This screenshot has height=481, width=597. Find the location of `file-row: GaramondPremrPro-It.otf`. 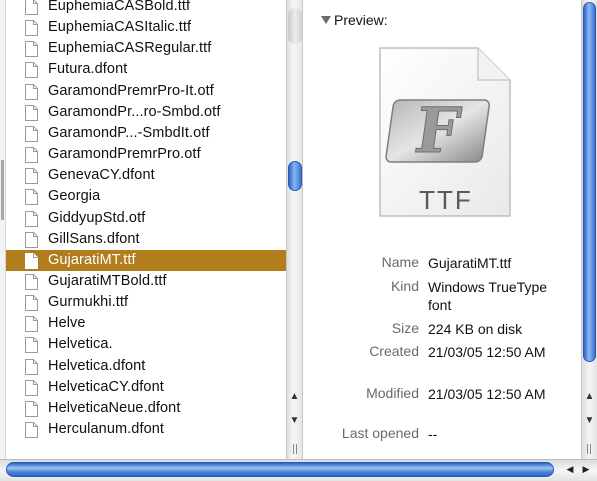

file-row: GaramondPremrPro-It.otf is located at coordinates (146, 91).